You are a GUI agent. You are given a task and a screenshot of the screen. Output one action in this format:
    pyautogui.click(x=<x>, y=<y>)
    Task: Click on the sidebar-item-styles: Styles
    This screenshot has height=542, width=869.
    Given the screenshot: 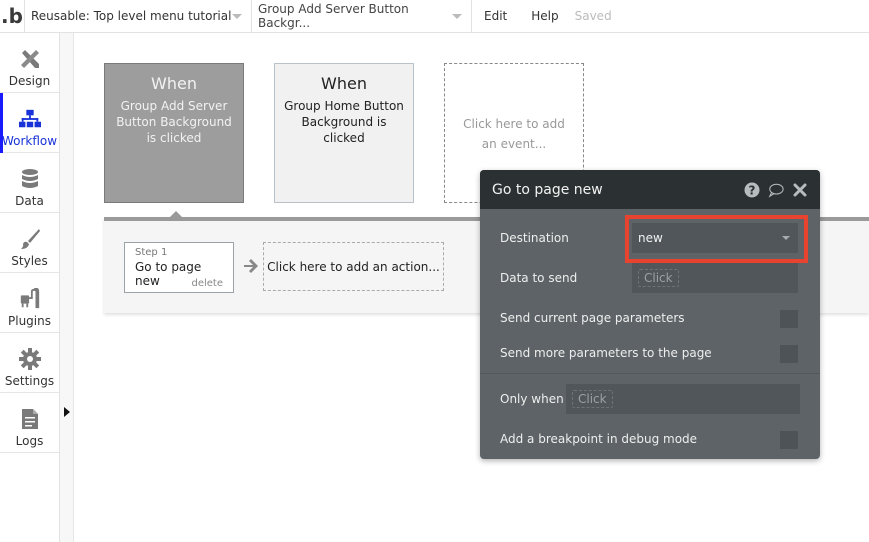 What is the action you would take?
    pyautogui.click(x=29, y=243)
    